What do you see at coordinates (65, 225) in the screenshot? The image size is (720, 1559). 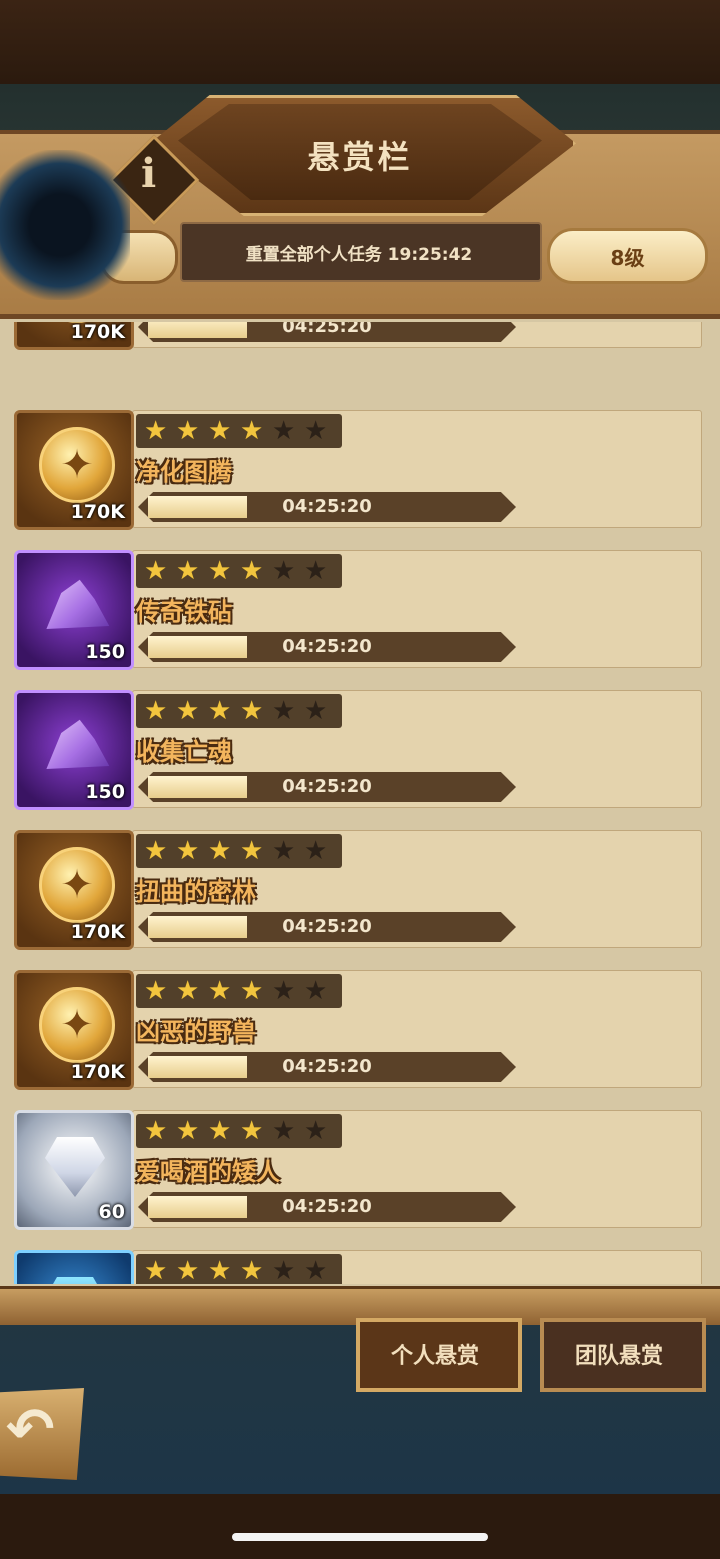 I see `blurred-avatar` at bounding box center [65, 225].